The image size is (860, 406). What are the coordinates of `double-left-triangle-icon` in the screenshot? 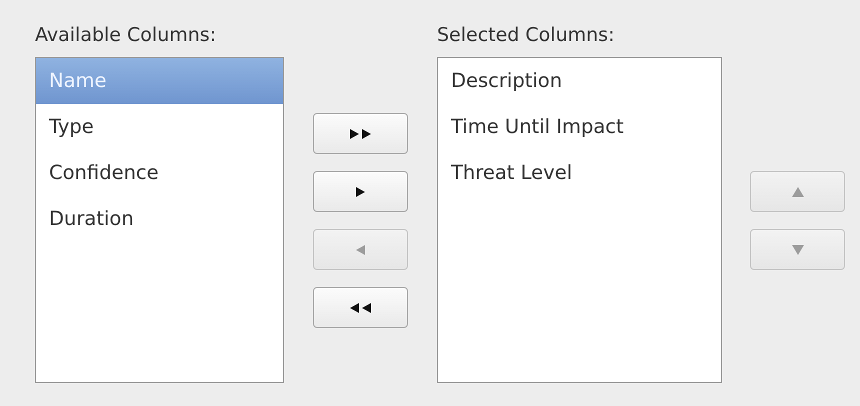 It's located at (361, 307).